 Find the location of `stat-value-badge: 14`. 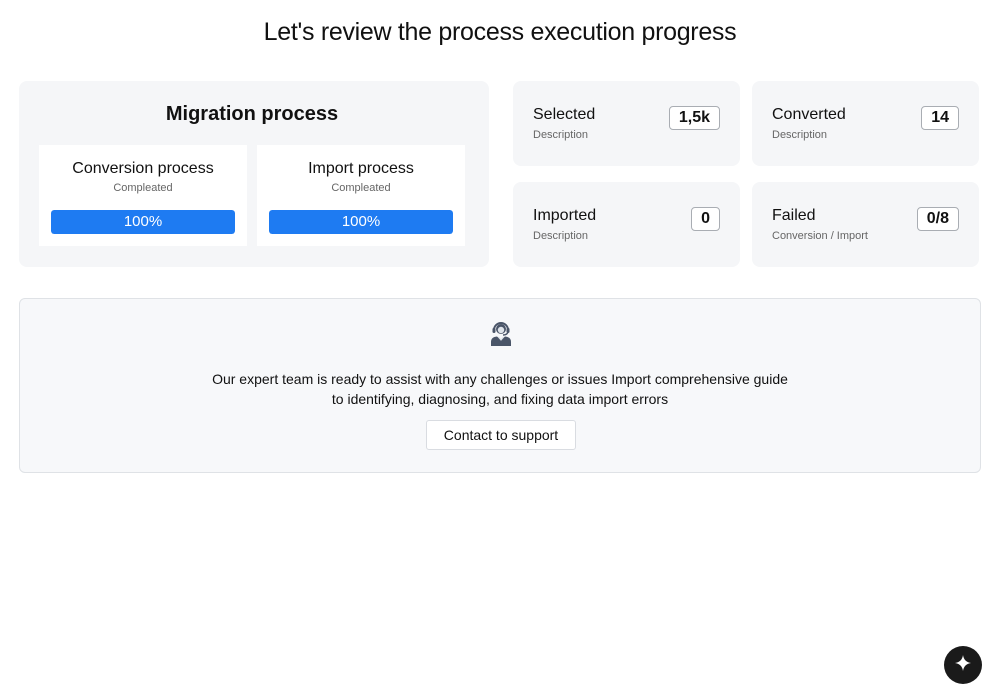

stat-value-badge: 14 is located at coordinates (940, 118).